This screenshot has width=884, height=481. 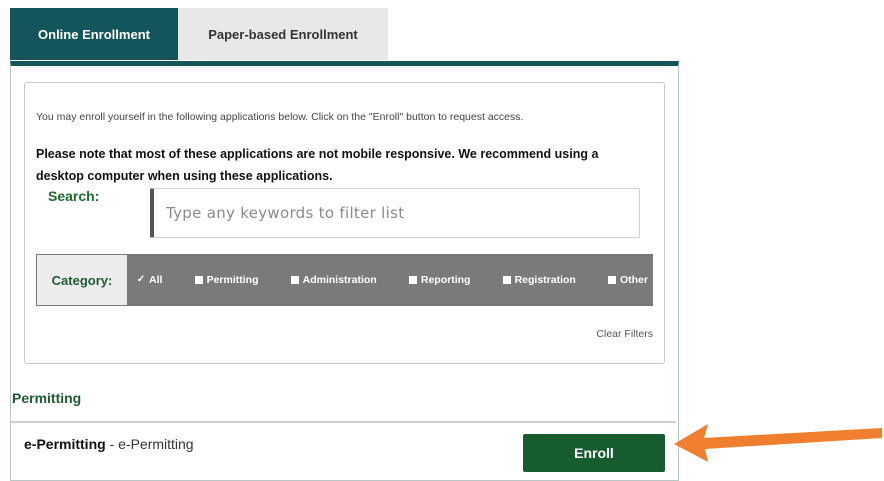 I want to click on category-label: Category:, so click(x=82, y=280).